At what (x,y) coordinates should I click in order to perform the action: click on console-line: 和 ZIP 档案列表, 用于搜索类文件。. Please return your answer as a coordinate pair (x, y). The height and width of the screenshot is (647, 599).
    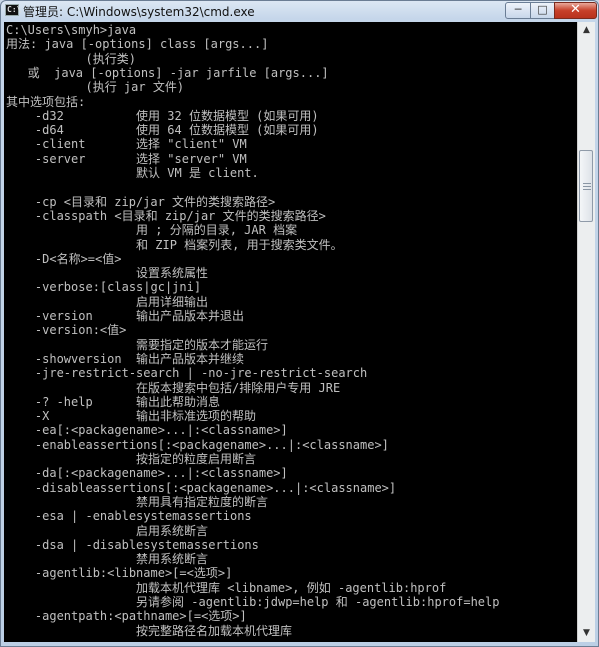
    Looking at the image, I should click on (174, 244).